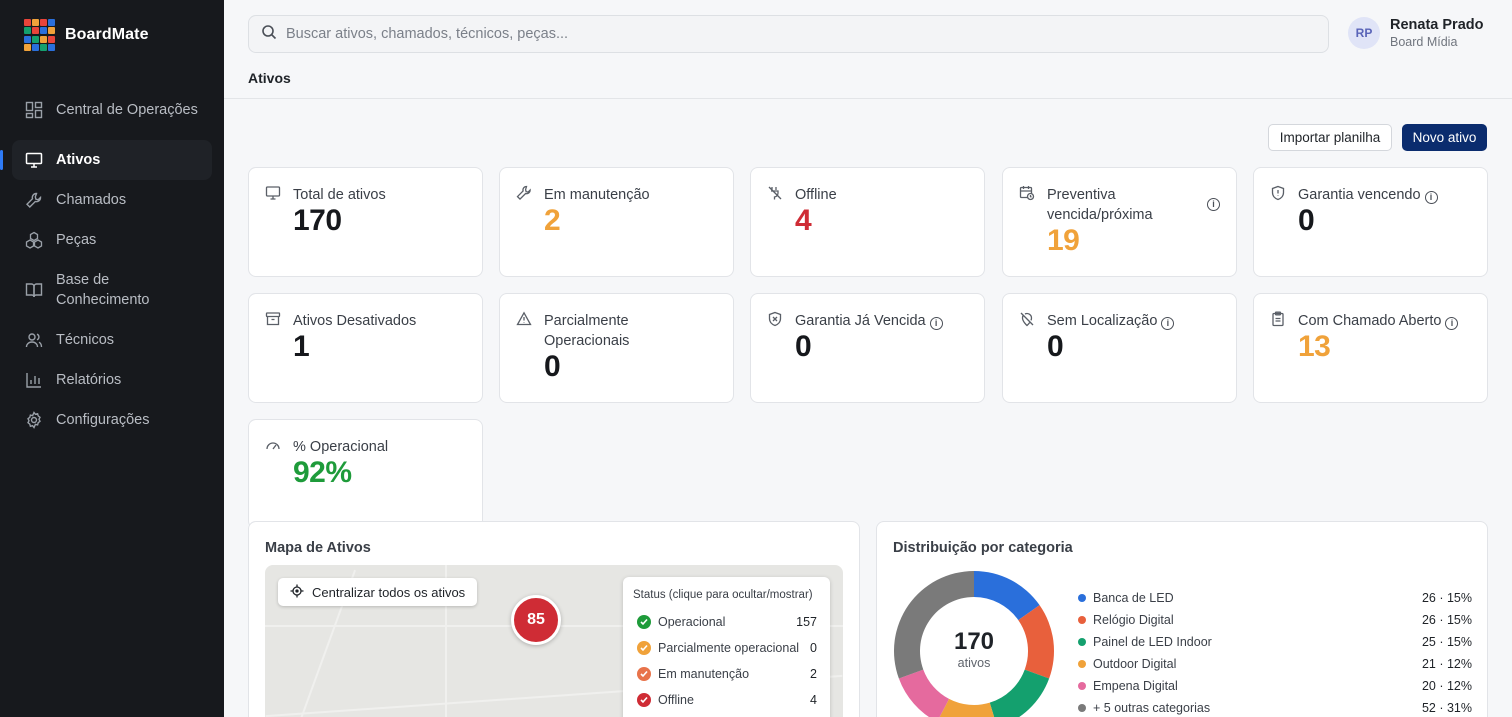 The image size is (1512, 717). What do you see at coordinates (616, 348) in the screenshot?
I see `kpi-card-parcialmente: Parcialmente Operacionais 0` at bounding box center [616, 348].